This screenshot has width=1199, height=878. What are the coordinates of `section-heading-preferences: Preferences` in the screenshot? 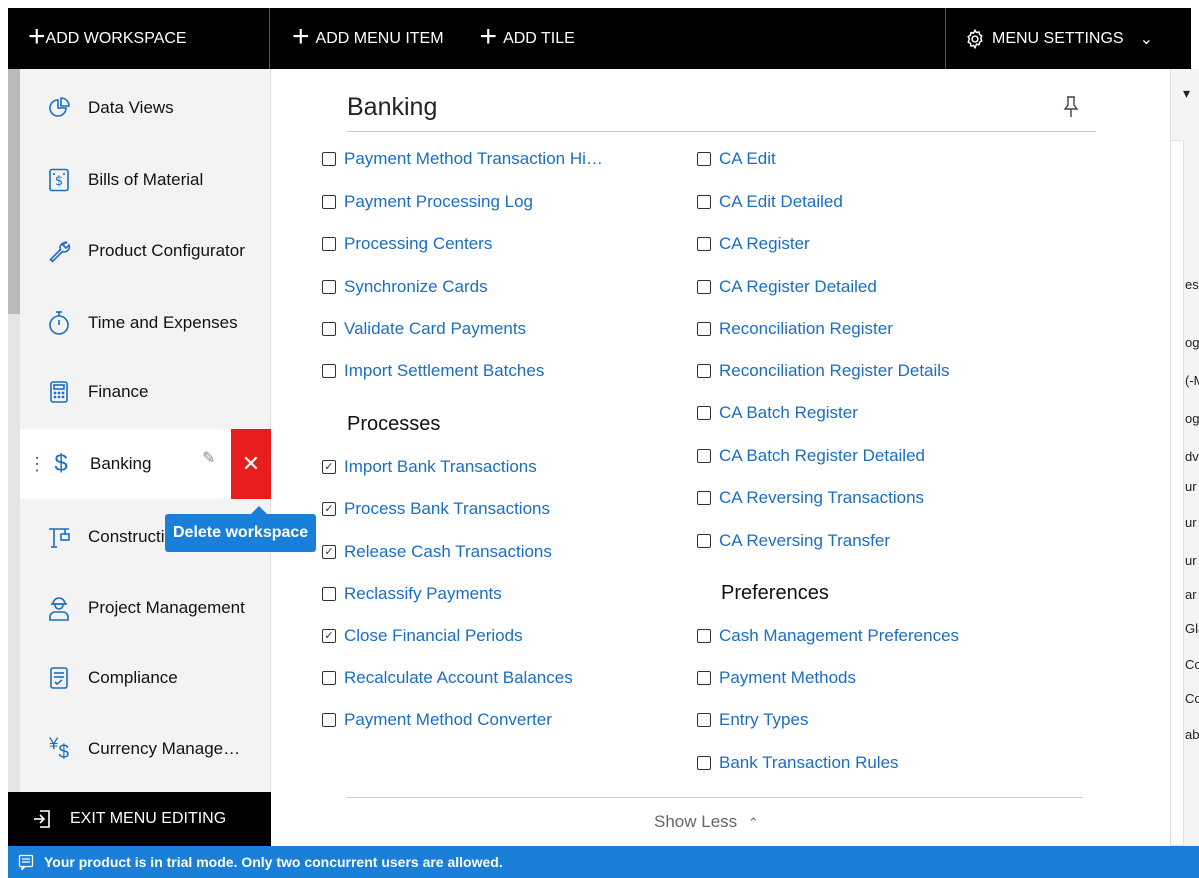 It's located at (775, 593).